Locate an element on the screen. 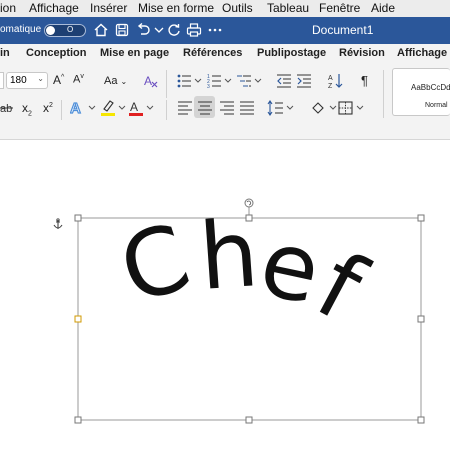 The width and height of the screenshot is (450, 450). clear-formatting-icon: A is located at coordinates (151, 81).